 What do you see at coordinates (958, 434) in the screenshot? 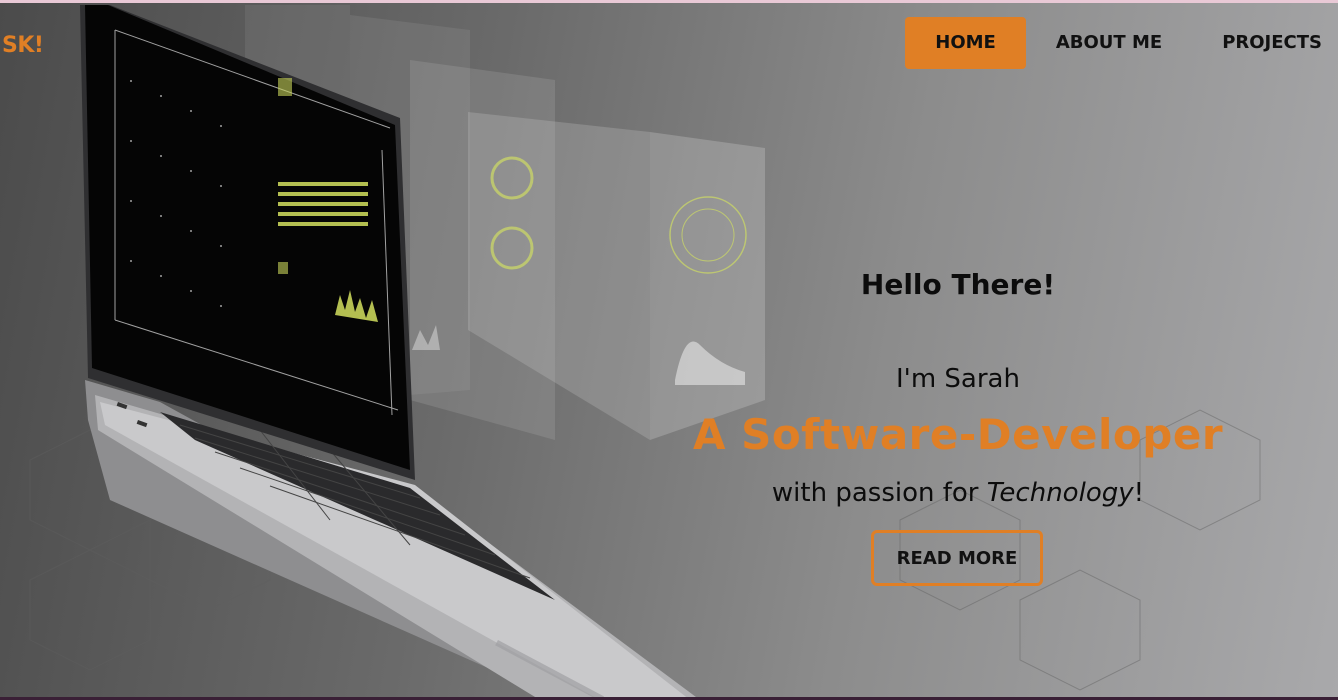
I see `hero-role: A Software-Developer` at bounding box center [958, 434].